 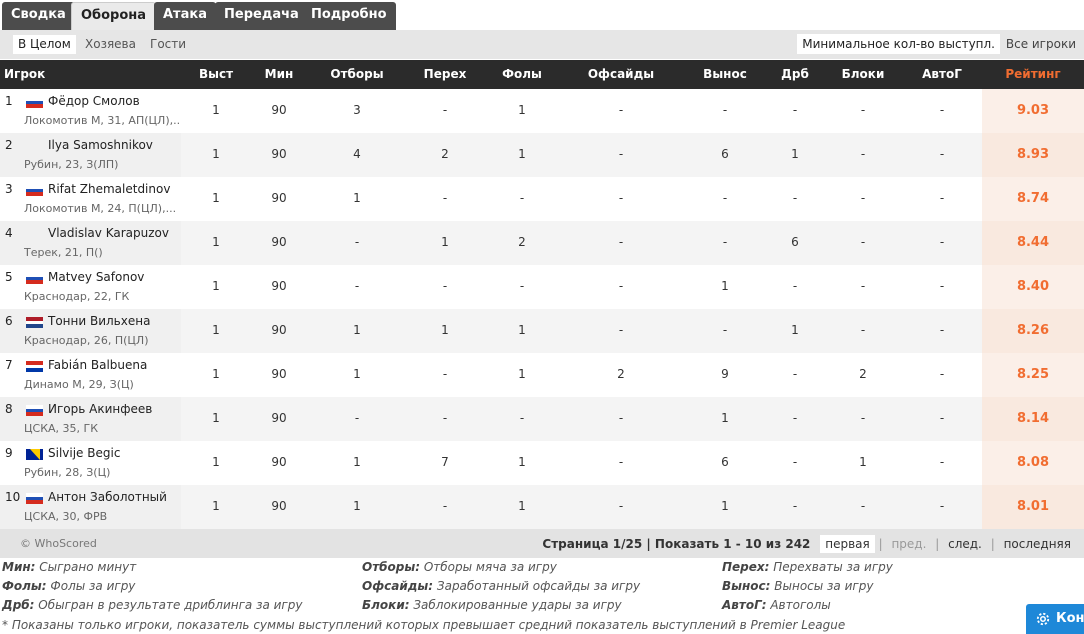 I want to click on player-name-link: Rifat Zhemaletdinov, so click(x=109, y=189).